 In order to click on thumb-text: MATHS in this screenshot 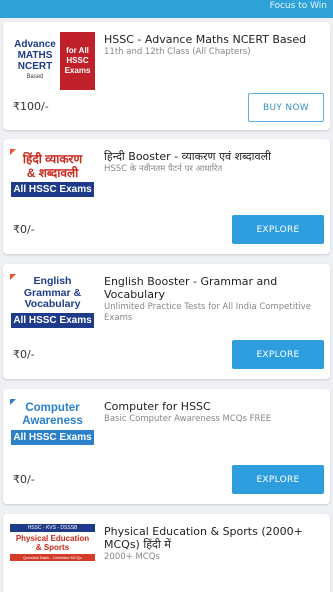, I will do `click(35, 55)`.